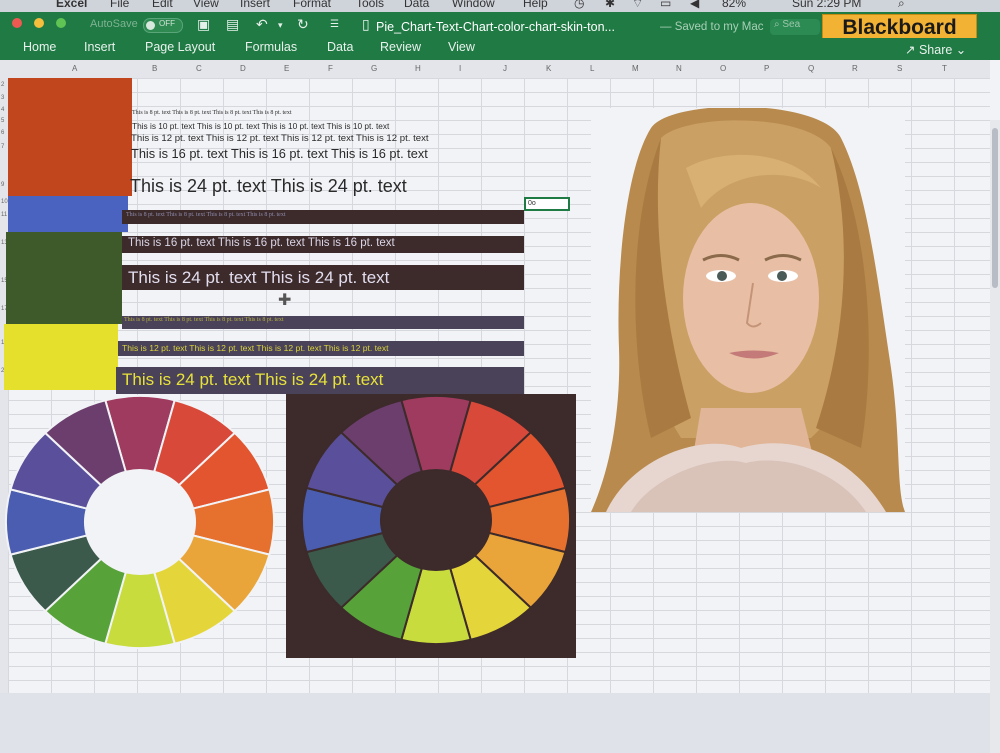 This screenshot has height=753, width=1000. I want to click on column-header: O, so click(723, 68).